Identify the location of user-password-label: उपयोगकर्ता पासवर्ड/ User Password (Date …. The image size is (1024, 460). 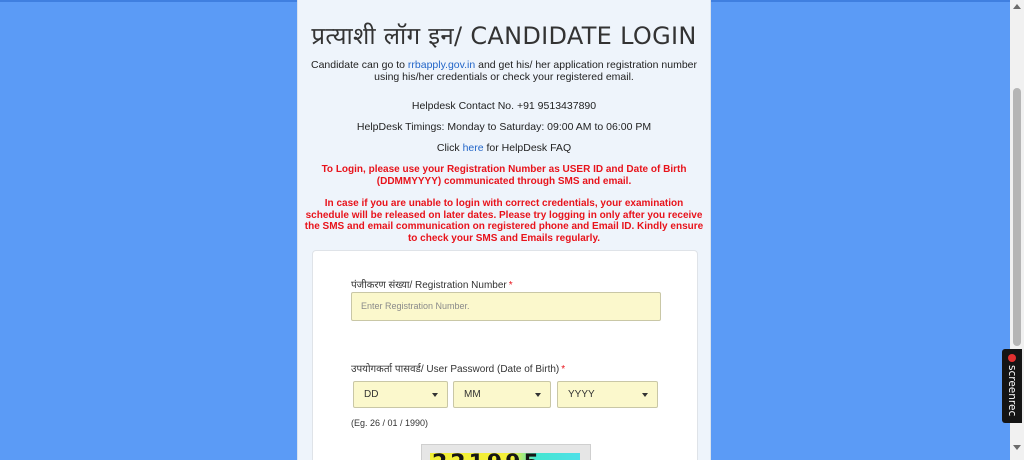
(458, 368).